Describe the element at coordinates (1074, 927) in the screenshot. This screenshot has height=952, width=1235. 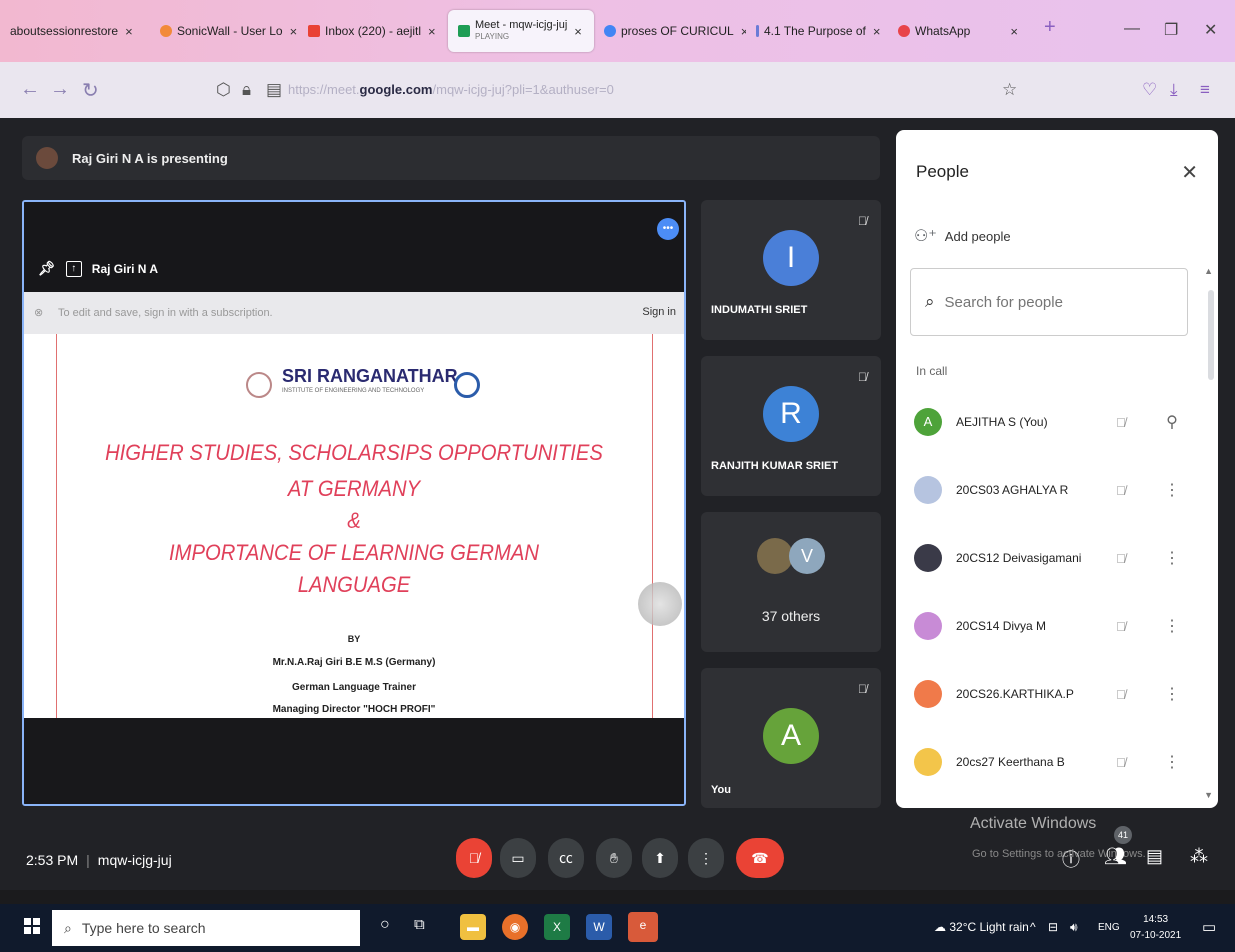
I see `volume-icon: 🔊︎` at that location.